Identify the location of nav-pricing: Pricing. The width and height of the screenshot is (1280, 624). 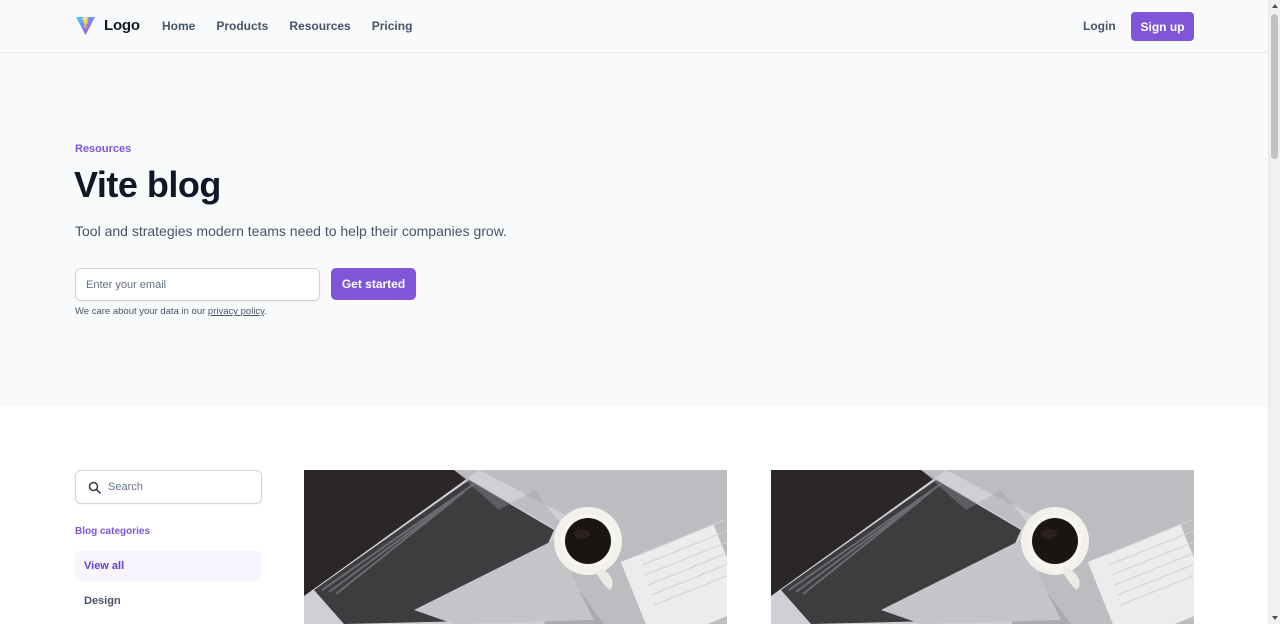
(392, 26).